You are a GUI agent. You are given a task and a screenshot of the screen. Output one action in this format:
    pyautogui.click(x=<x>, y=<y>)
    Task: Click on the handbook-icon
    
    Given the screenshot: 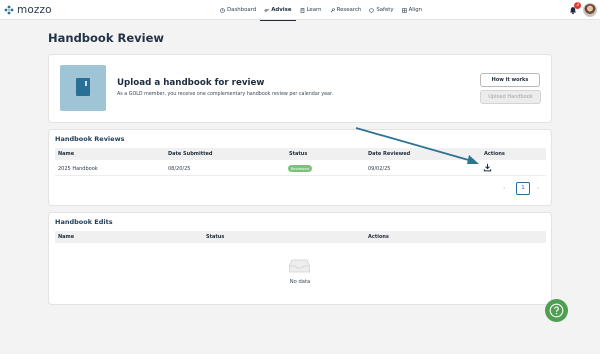 What is the action you would take?
    pyautogui.click(x=83, y=87)
    